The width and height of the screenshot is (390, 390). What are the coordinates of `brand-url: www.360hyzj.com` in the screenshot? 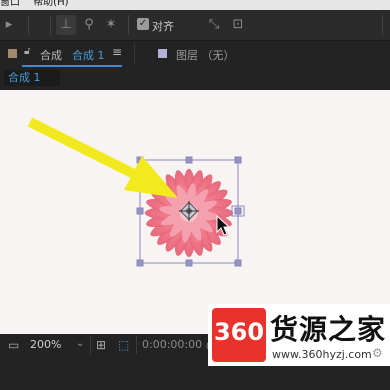 It's located at (322, 354).